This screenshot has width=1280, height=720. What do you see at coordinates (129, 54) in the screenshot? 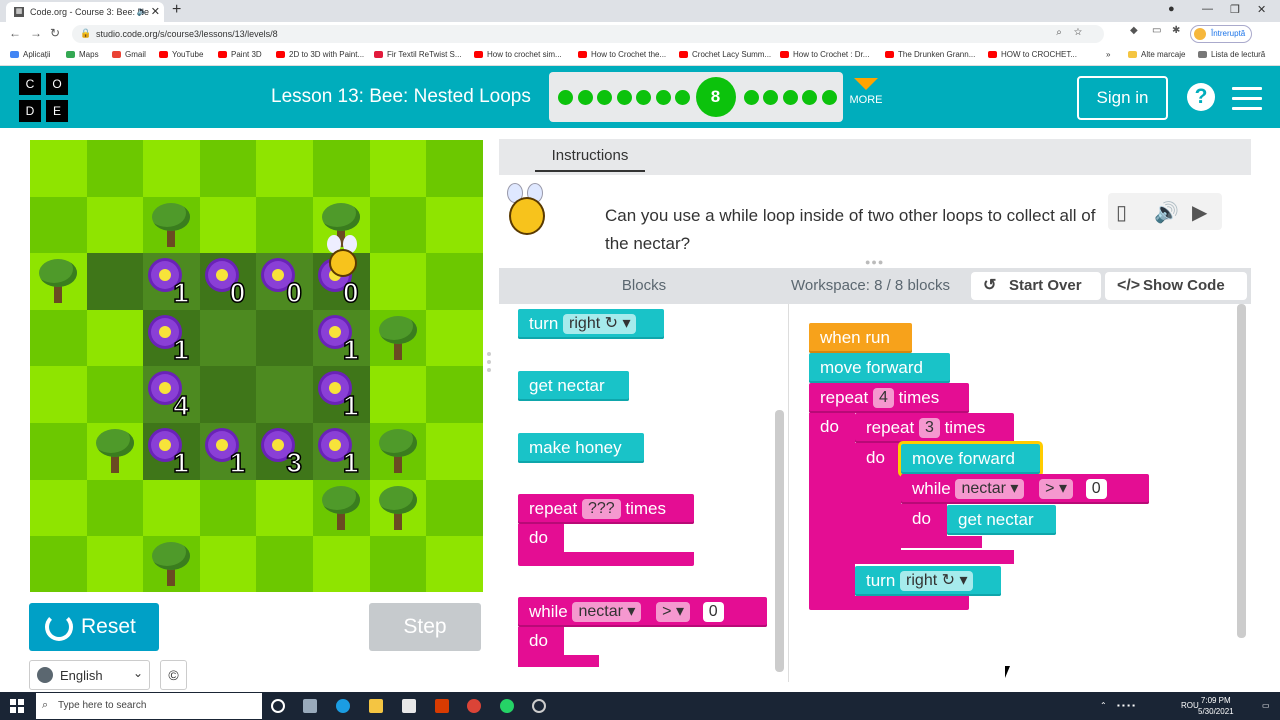
I see `bookmark-item: Gmail` at bounding box center [129, 54].